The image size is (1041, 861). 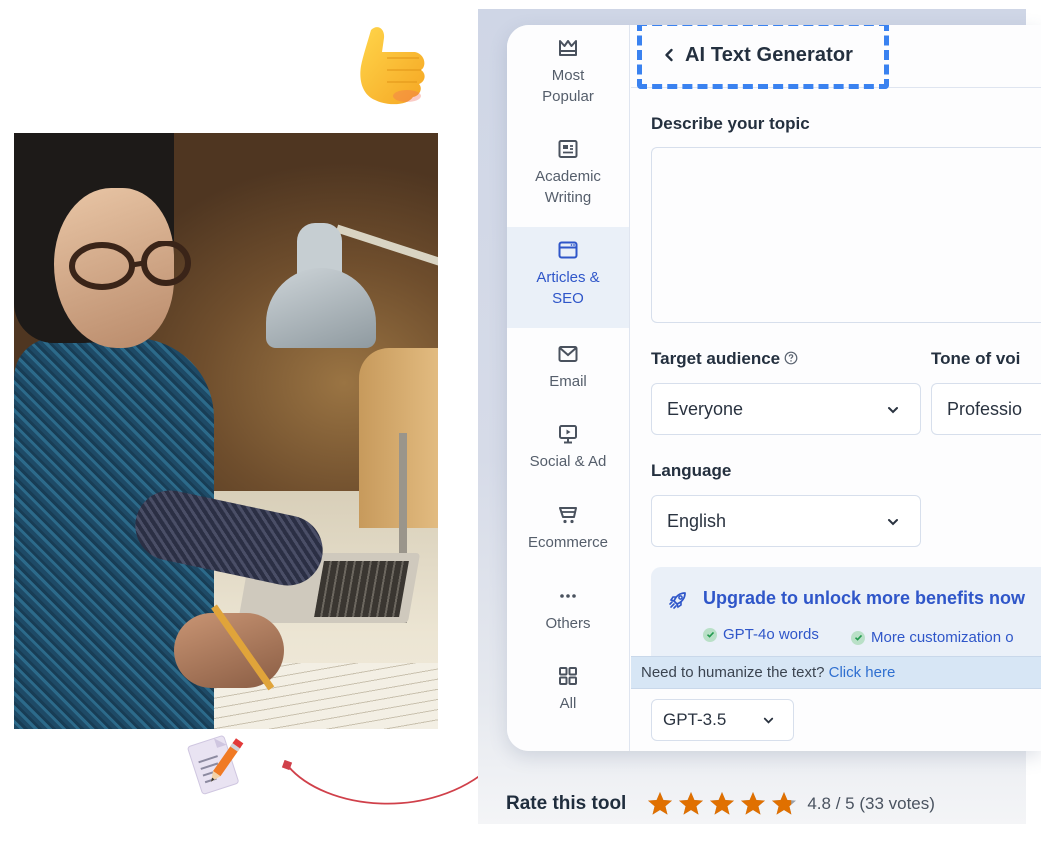 I want to click on sidebar-item-most-popular: Most Popular, so click(x=568, y=82).